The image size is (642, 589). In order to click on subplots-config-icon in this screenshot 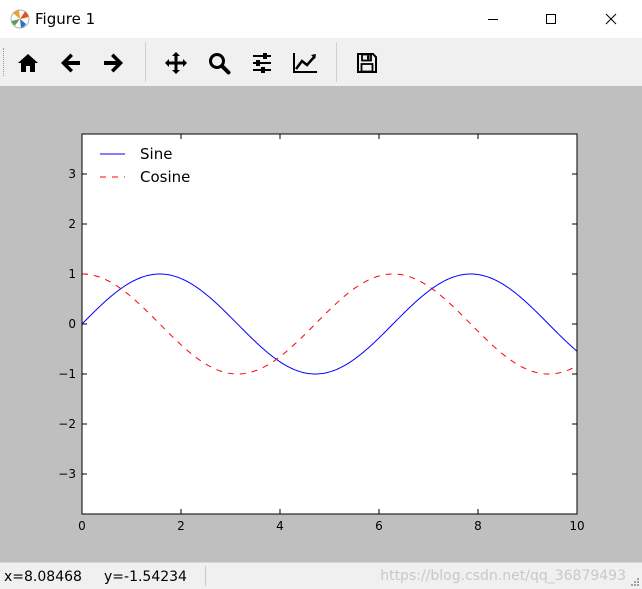, I will do `click(262, 63)`.